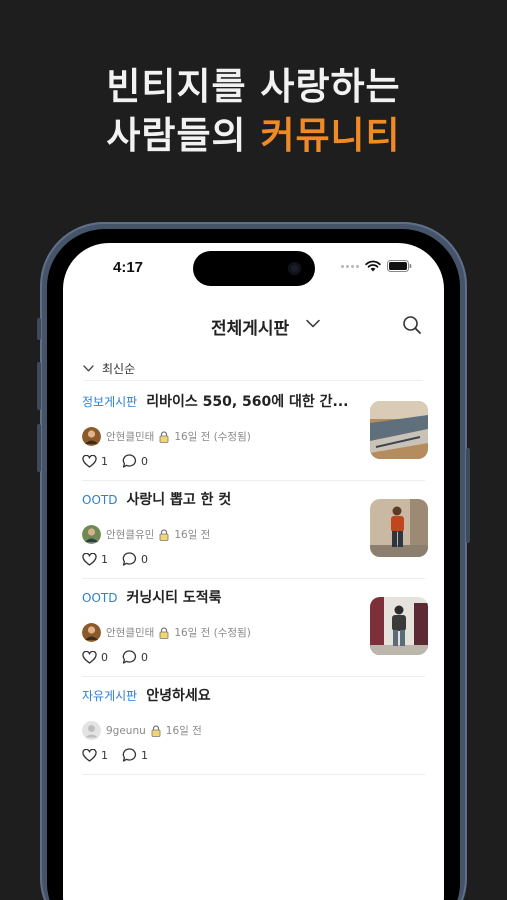  I want to click on post-item: 자유게시판 안녕하세요 9geunu 16일 전 1 1, so click(253, 726).